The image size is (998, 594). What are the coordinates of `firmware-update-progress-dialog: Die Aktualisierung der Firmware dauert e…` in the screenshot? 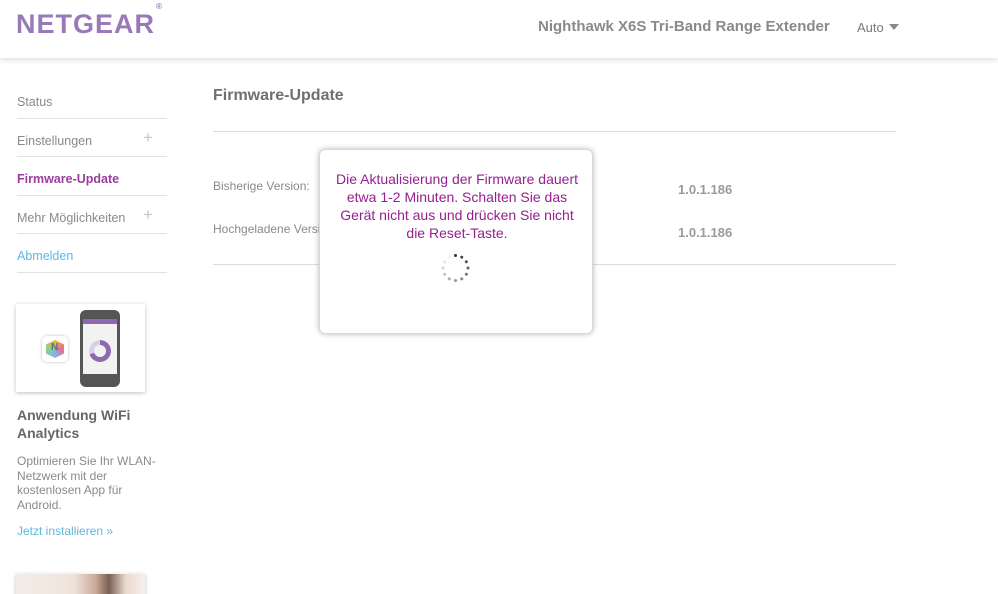 It's located at (456, 241).